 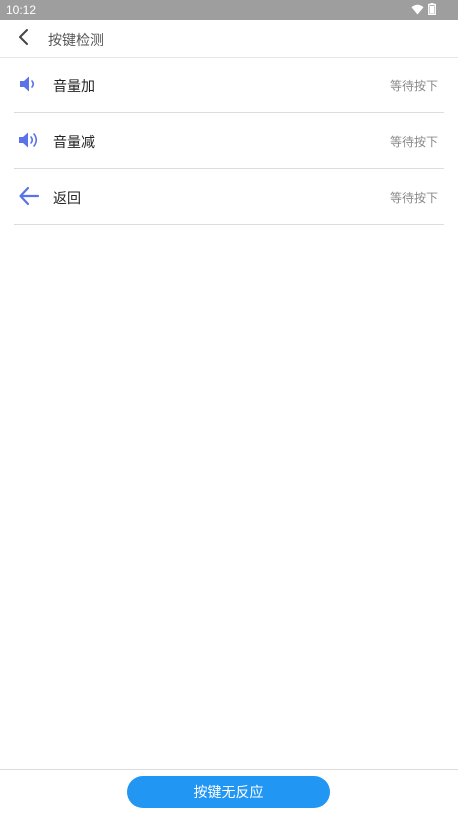 I want to click on key-row-volume-up: 音量加 等待按下, so click(x=229, y=85).